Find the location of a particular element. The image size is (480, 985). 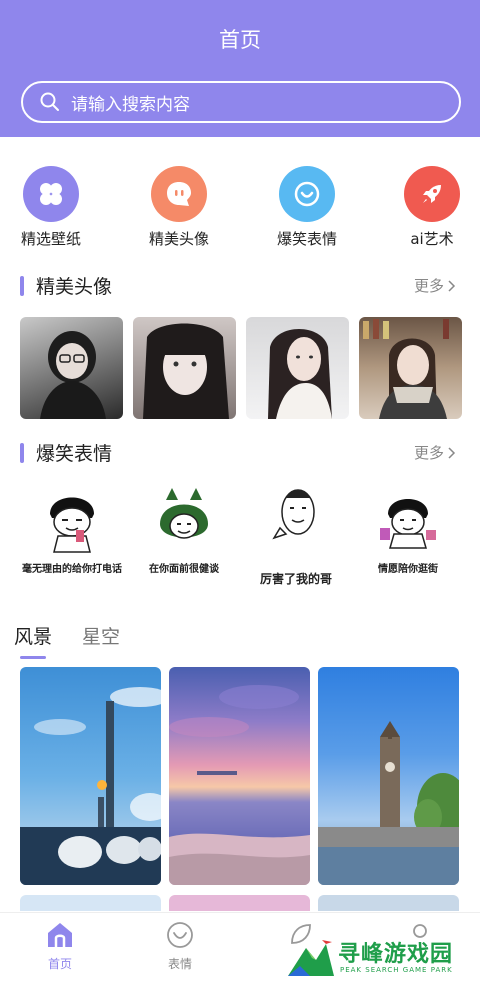

active-tab-indicator is located at coordinates (33, 657).